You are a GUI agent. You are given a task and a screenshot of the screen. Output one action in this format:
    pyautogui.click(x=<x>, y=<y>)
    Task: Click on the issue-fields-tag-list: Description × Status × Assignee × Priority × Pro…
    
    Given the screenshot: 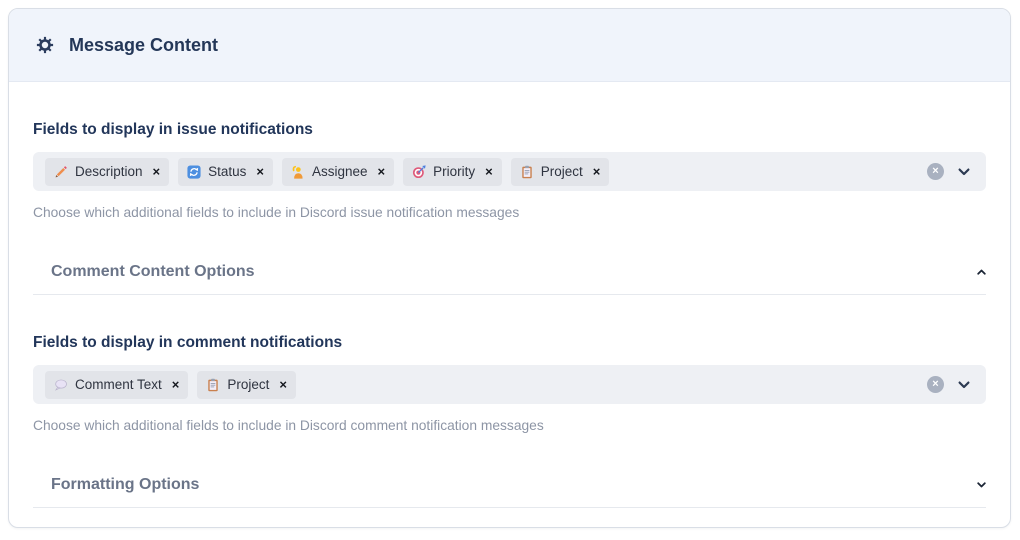 What is the action you would take?
    pyautogui.click(x=486, y=171)
    